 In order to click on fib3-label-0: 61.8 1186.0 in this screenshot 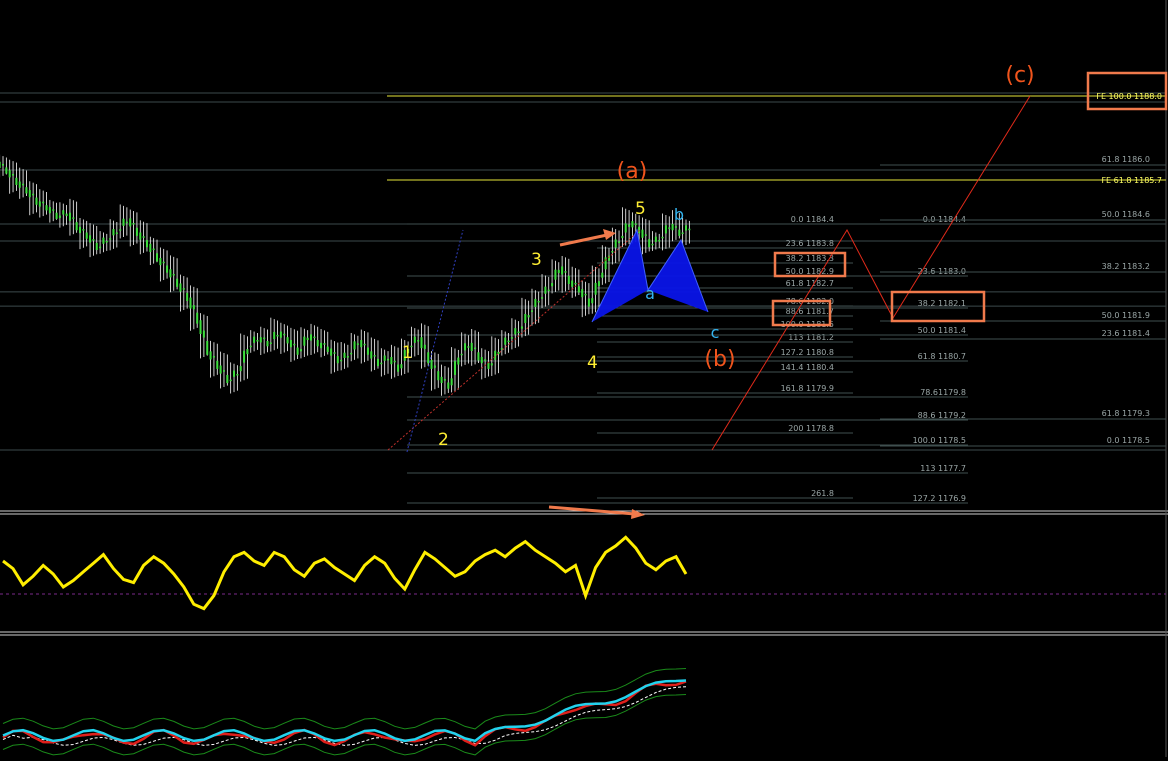, I will do `click(1126, 159)`.